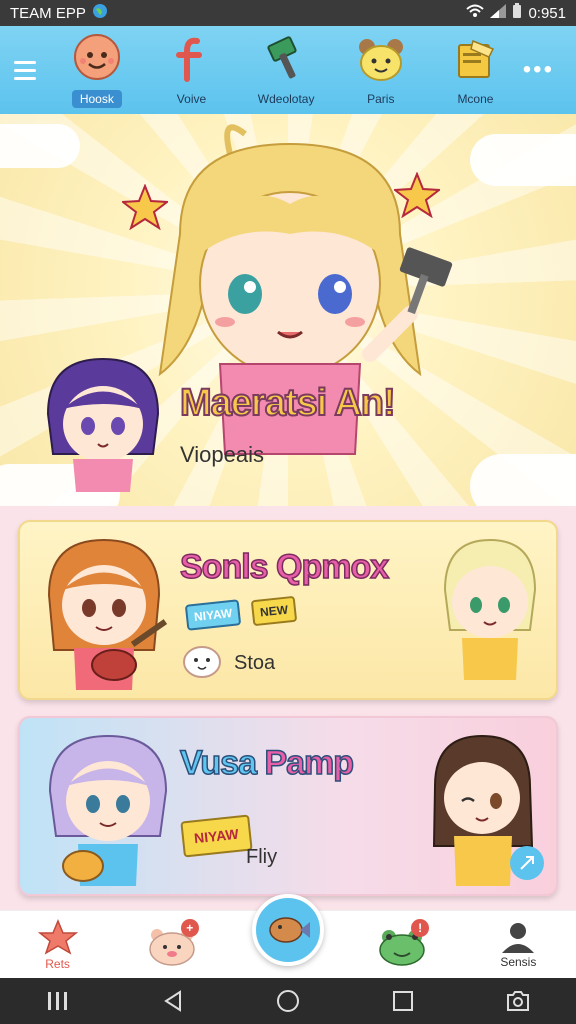 This screenshot has height=1024, width=576. Describe the element at coordinates (202, 662) in the screenshot. I see `sheep-face-icon` at that location.